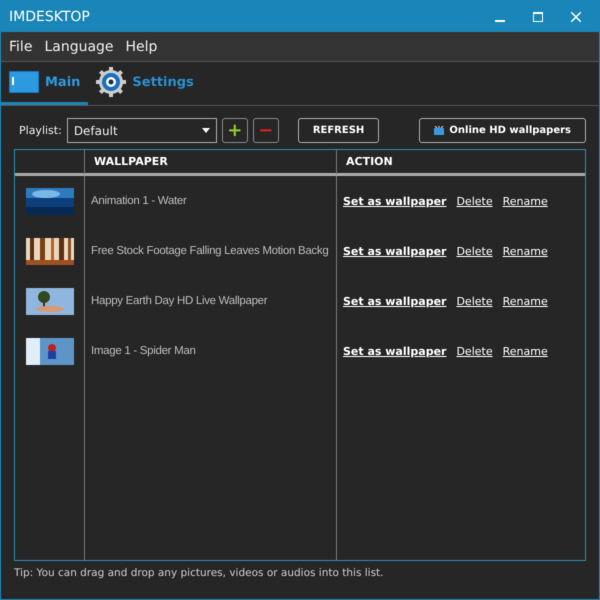 This screenshot has width=600, height=600. What do you see at coordinates (339, 130) in the screenshot?
I see `refresh-button: REFRESH` at bounding box center [339, 130].